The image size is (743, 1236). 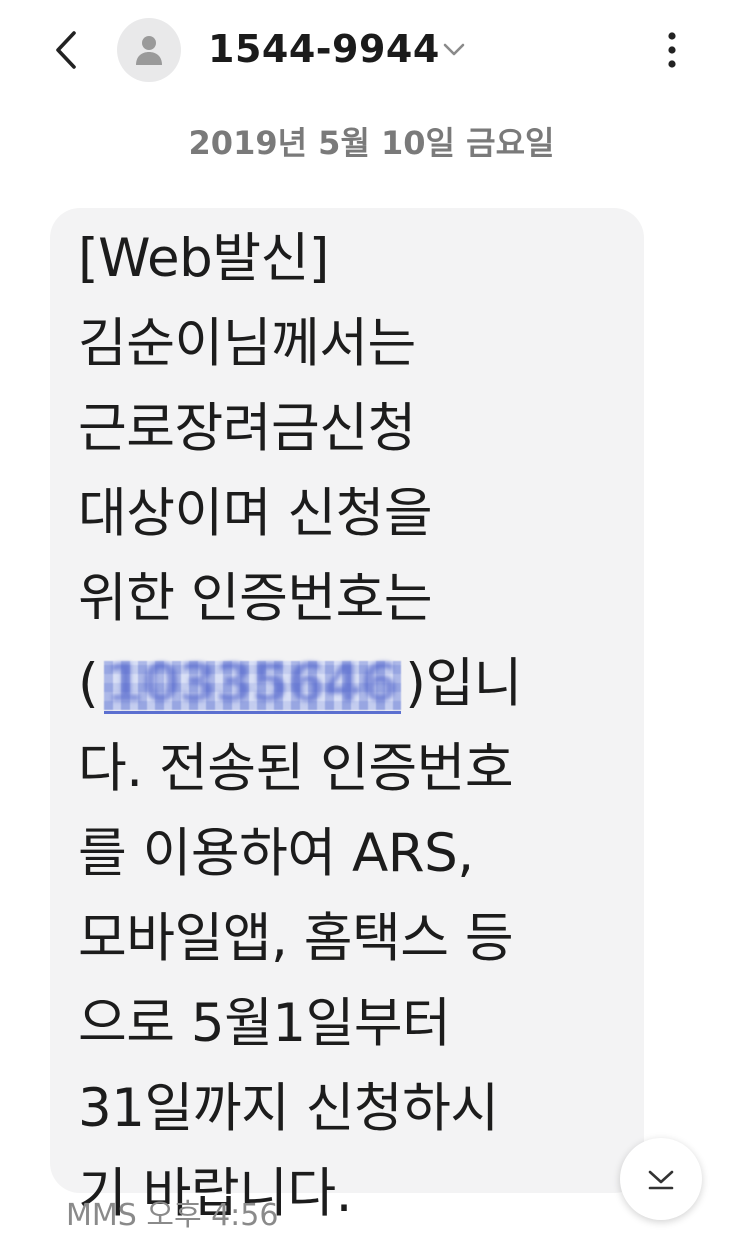 I want to click on verification-code: 10335646, so click(x=252, y=683).